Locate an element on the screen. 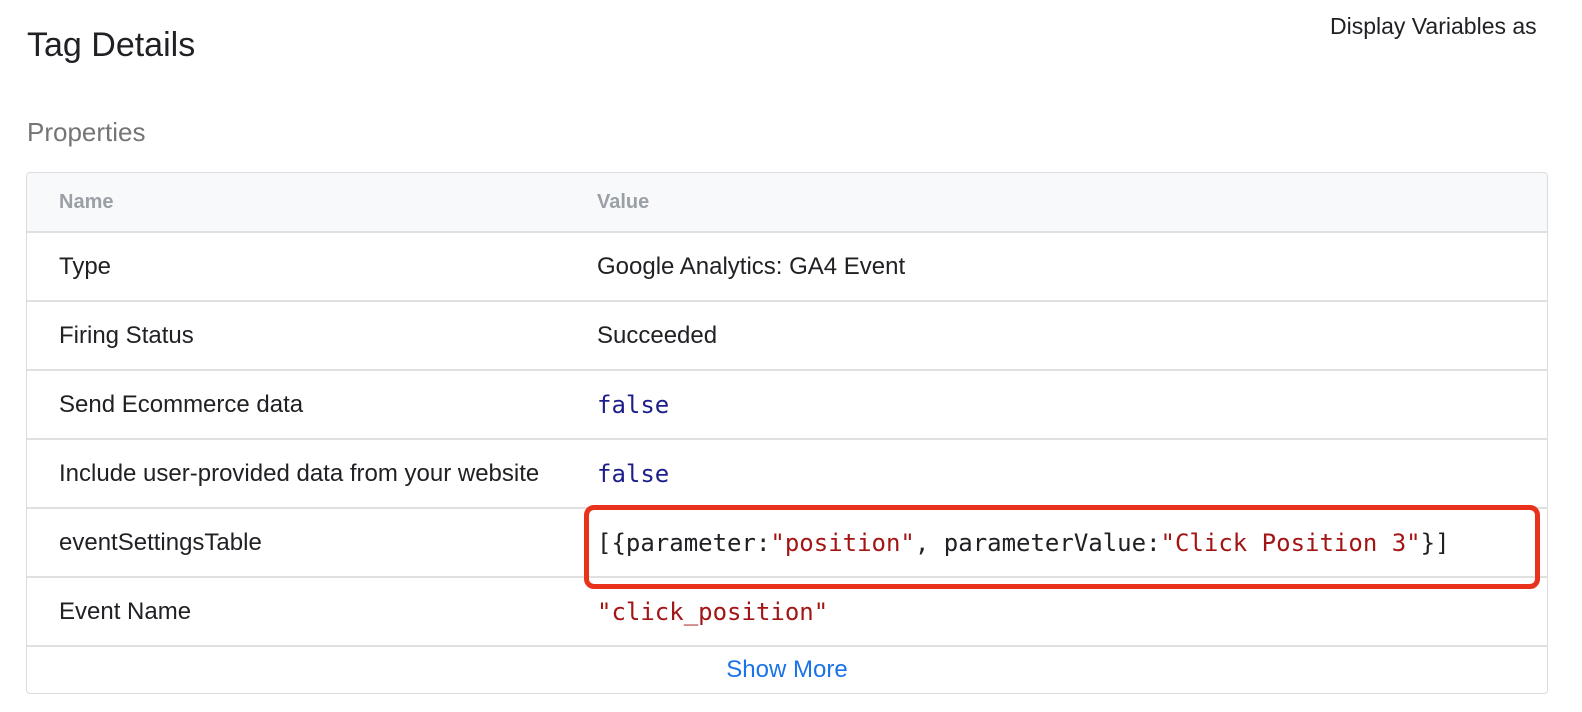 The image size is (1582, 712). code-token: , parameterValue: is located at coordinates (1037, 542).